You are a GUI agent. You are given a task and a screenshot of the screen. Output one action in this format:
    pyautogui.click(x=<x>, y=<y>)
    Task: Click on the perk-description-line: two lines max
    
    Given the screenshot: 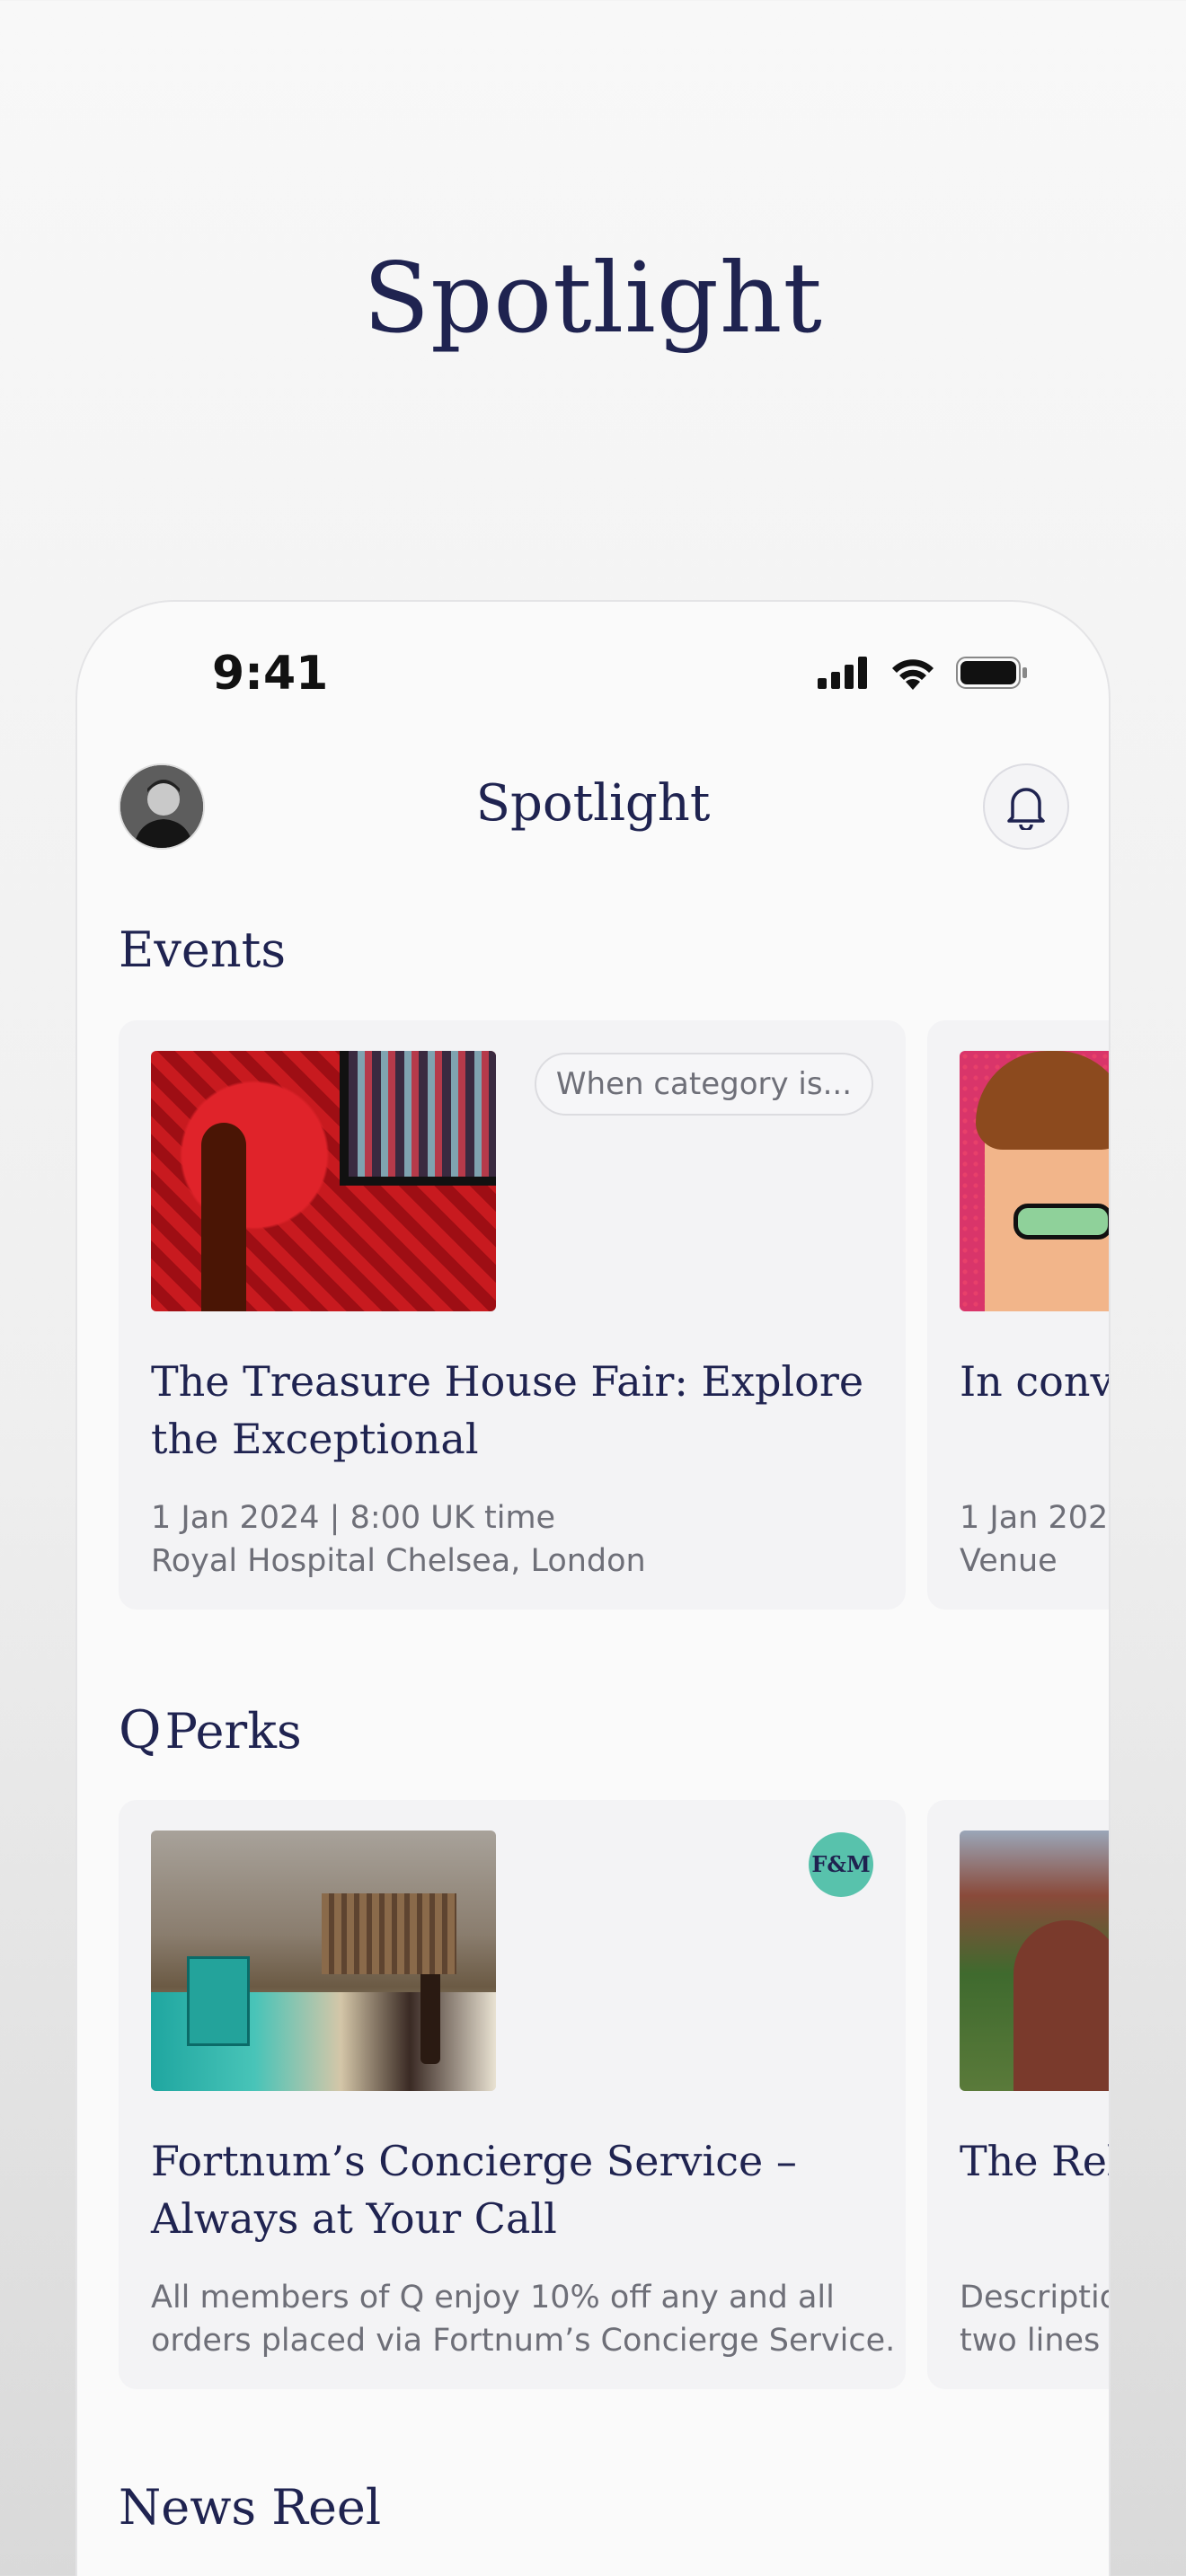 What is the action you would take?
    pyautogui.click(x=1034, y=2341)
    